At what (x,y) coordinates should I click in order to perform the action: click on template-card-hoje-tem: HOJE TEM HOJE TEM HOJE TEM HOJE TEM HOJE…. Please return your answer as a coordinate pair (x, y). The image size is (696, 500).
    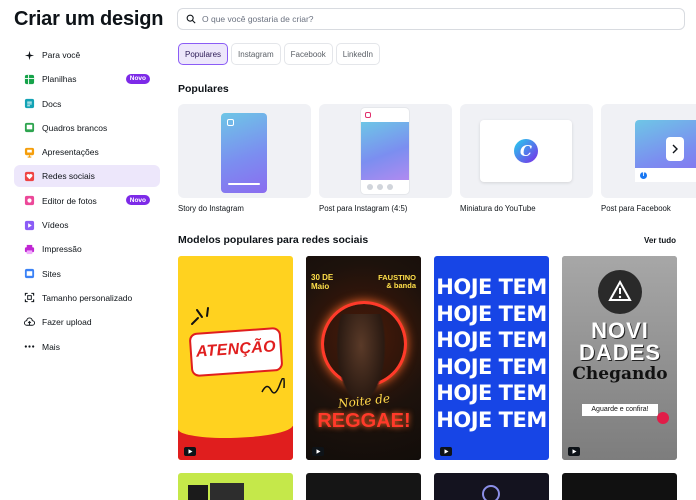
    Looking at the image, I should click on (491, 358).